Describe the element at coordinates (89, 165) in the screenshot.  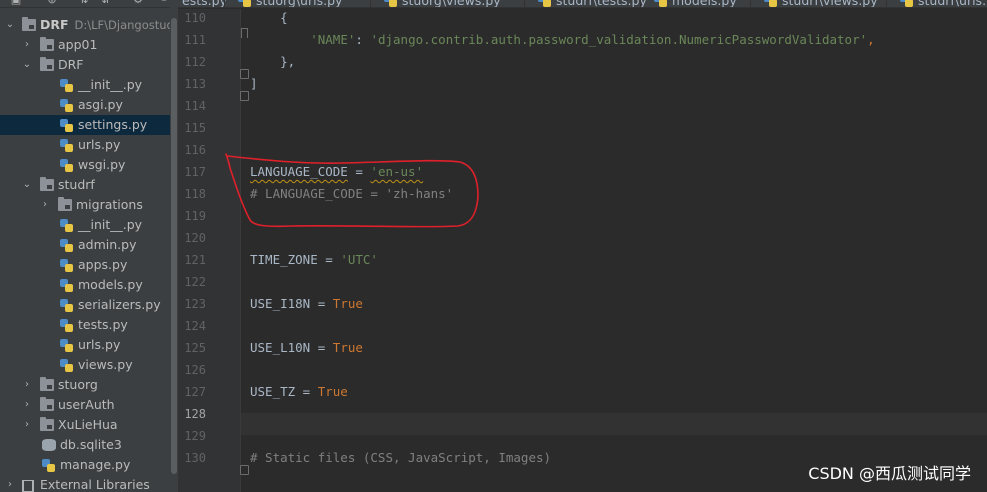
I see `tree-file: wsgi.py` at that location.